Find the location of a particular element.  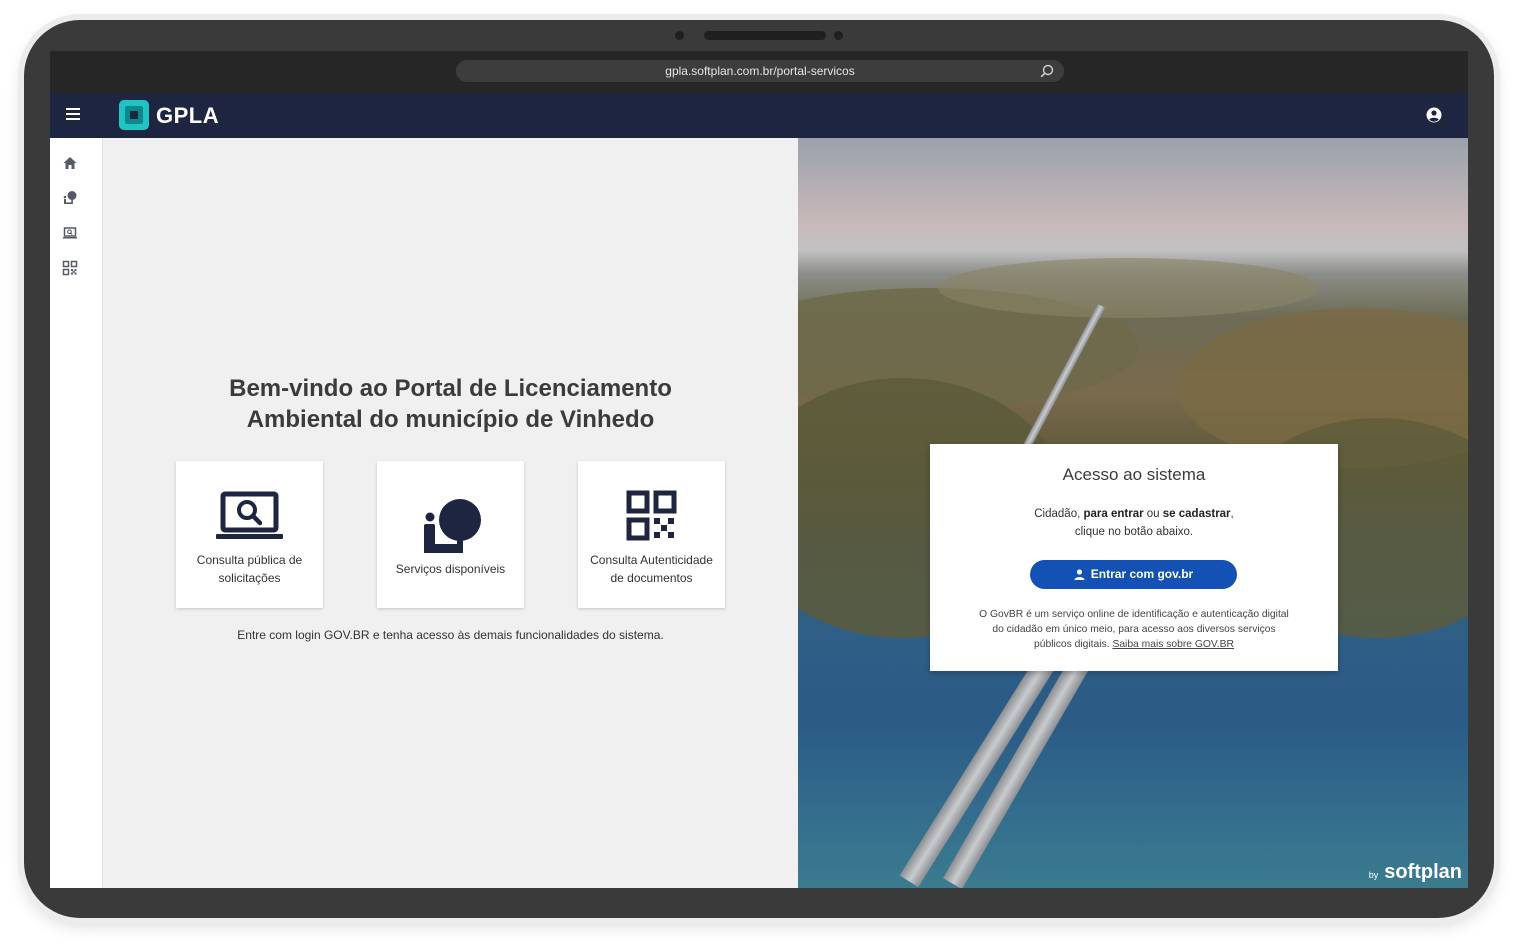

browser-address-bar: gpla.softplan.com.br/portal-servicos is located at coordinates (759, 72).